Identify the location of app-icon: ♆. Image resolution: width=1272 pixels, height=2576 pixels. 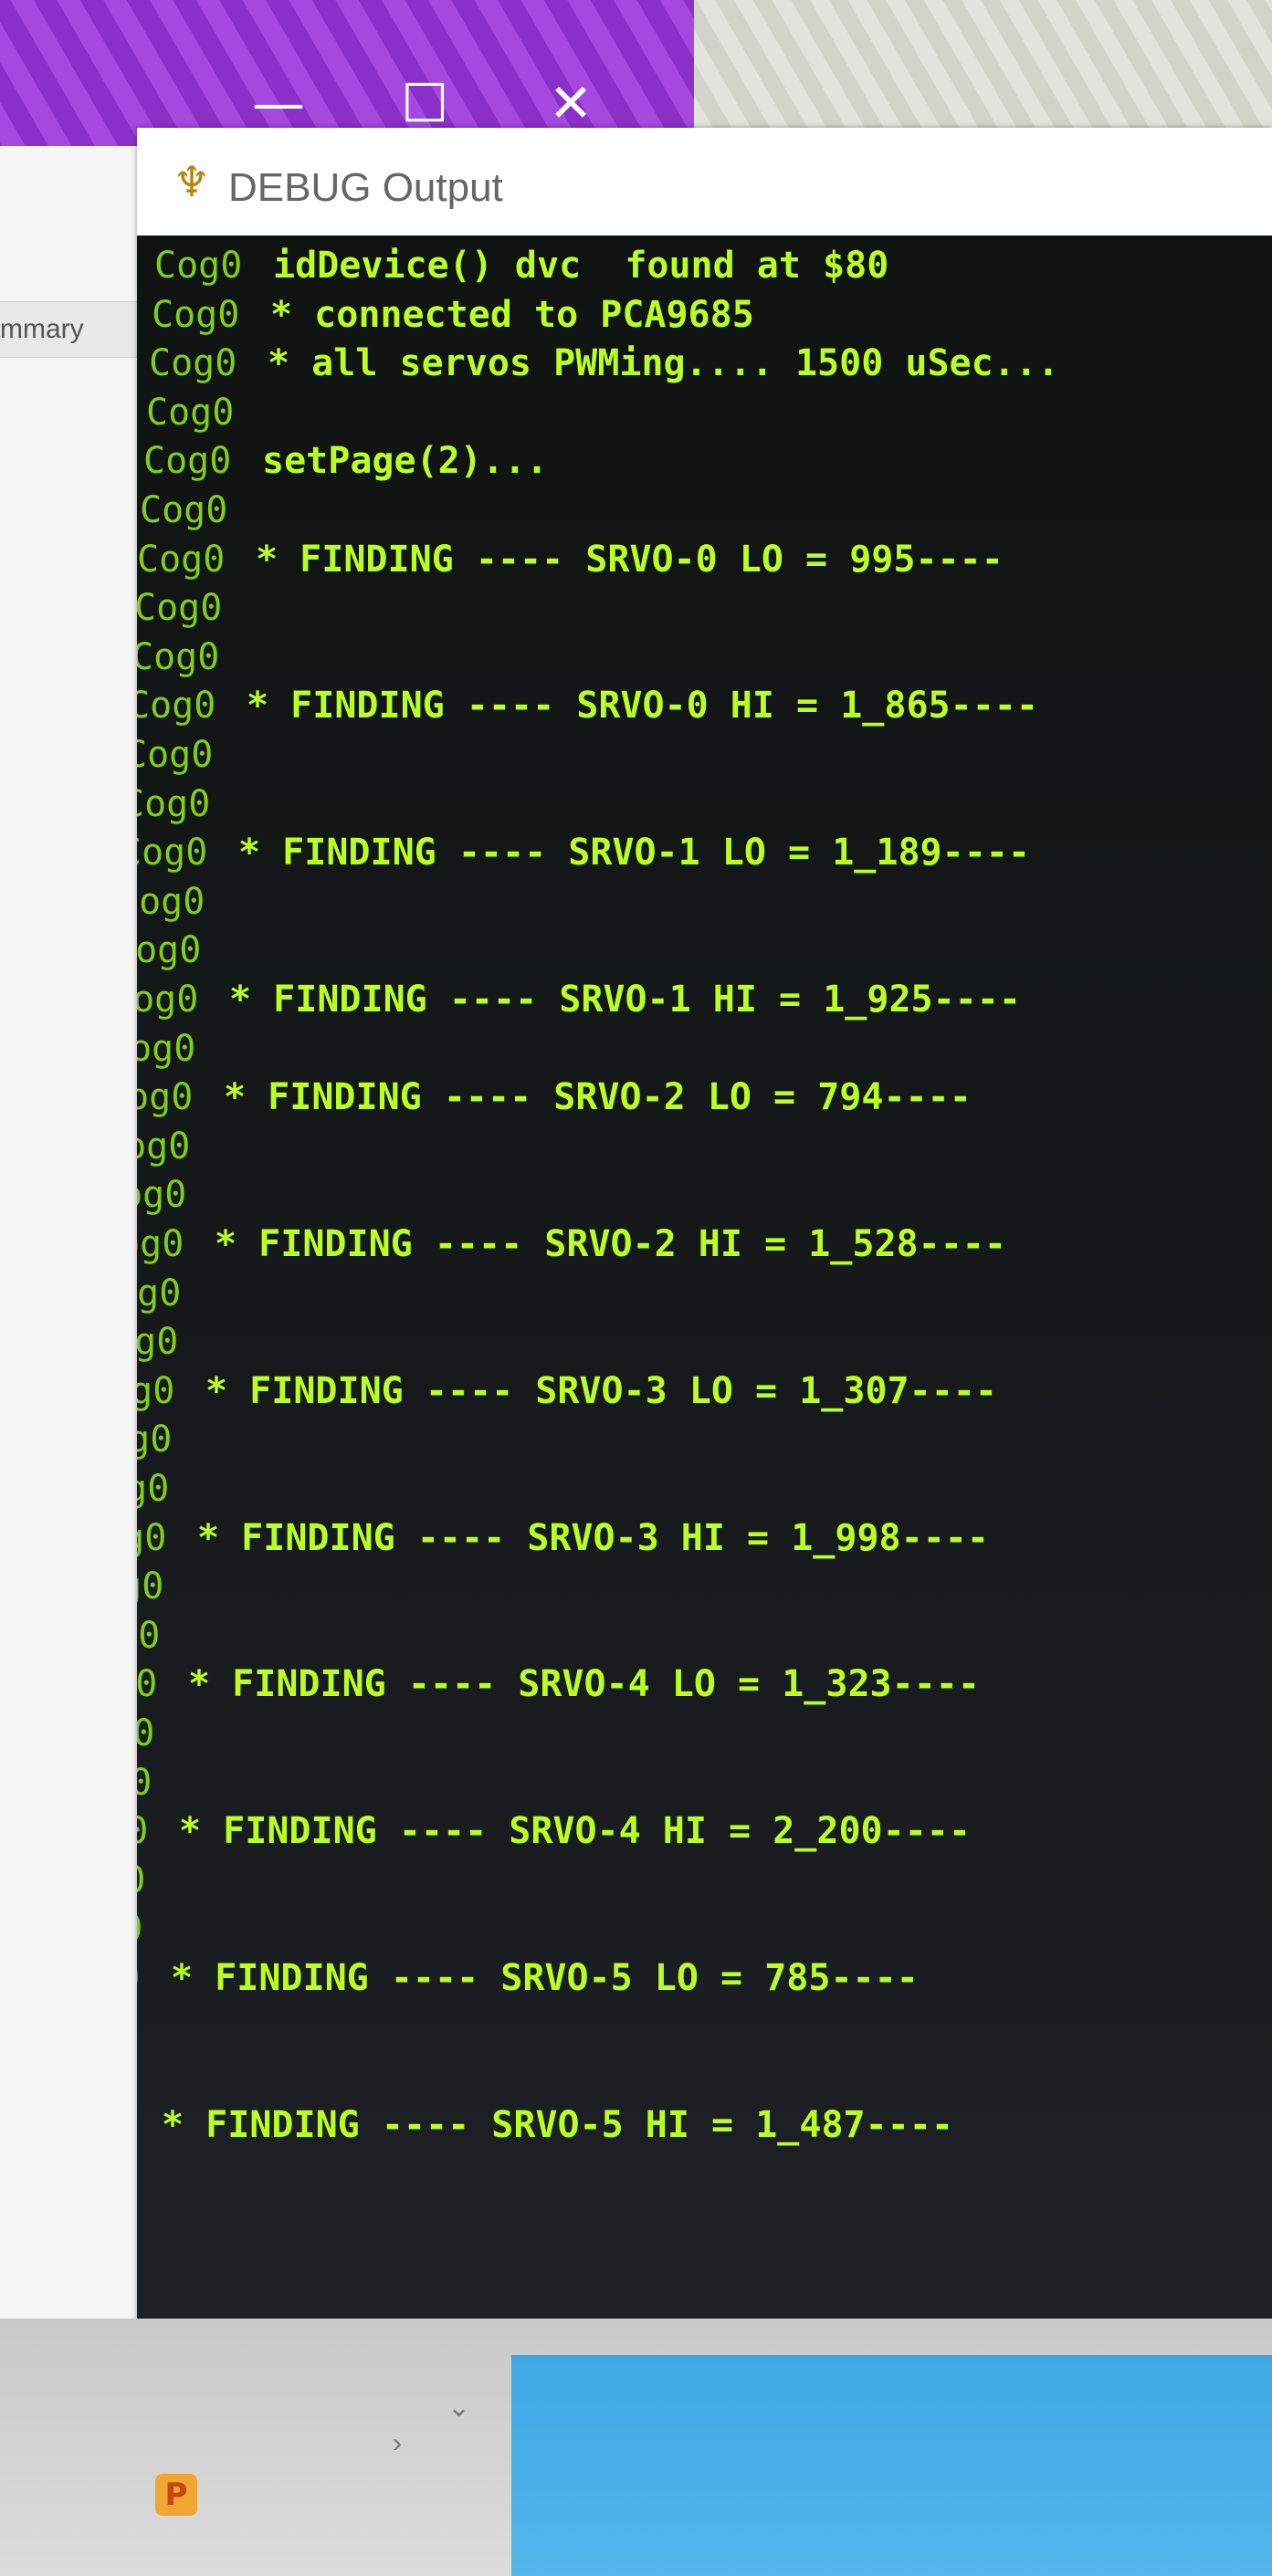
(192, 182).